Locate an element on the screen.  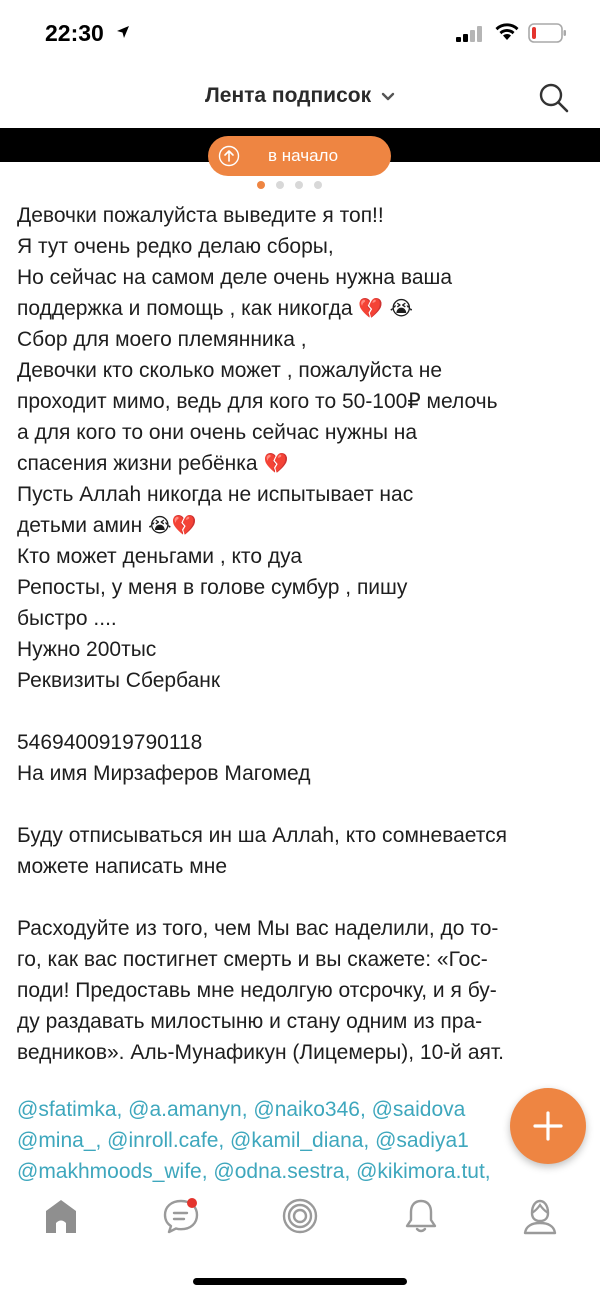
scroll-to-top-label: в начало is located at coordinates (303, 155).